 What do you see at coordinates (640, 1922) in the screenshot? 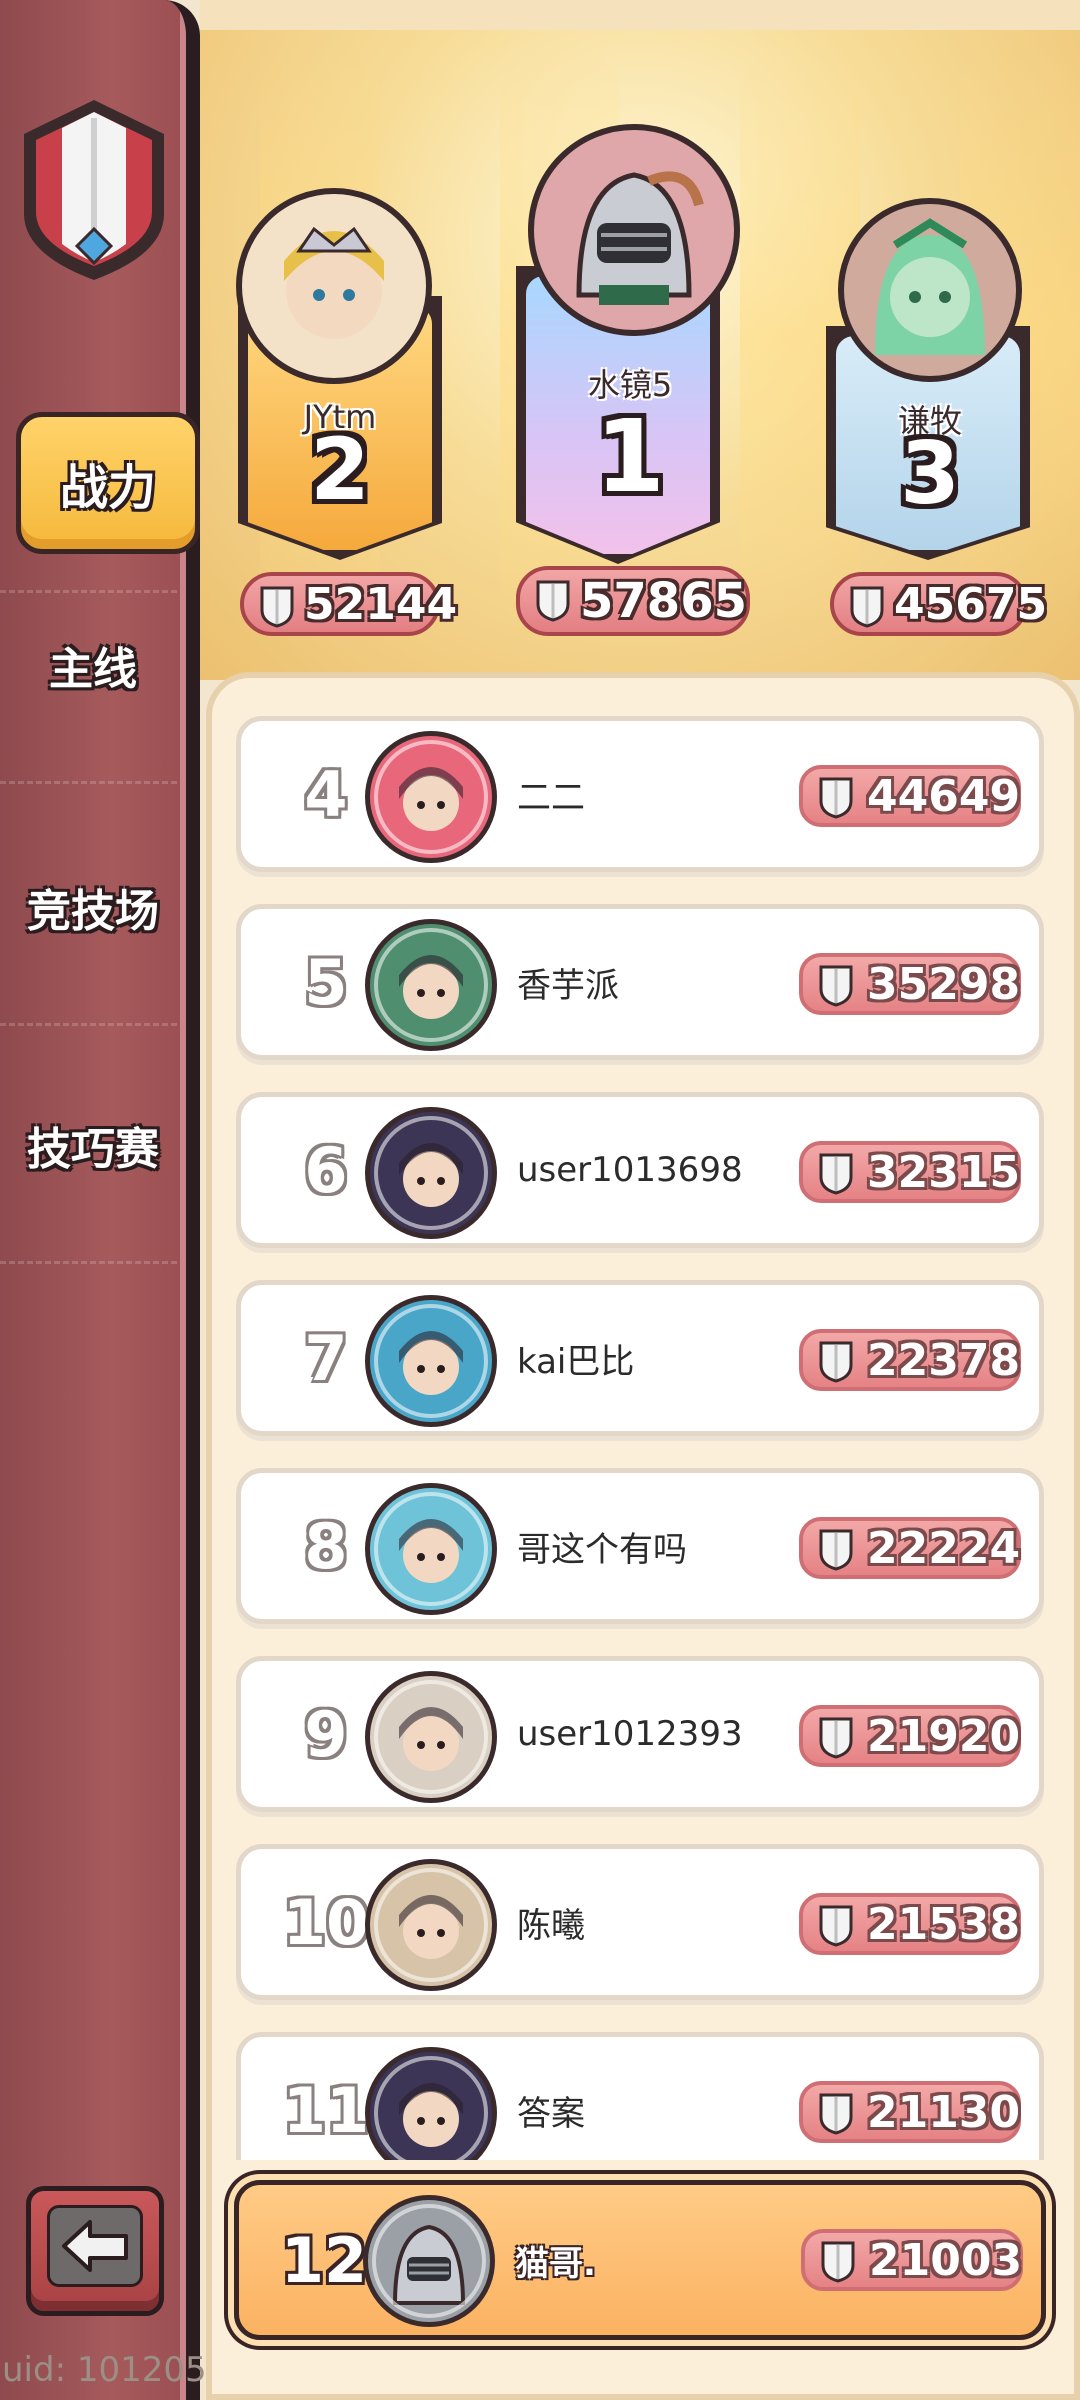
I see `ranking-row: 10 陈曦 21538` at bounding box center [640, 1922].